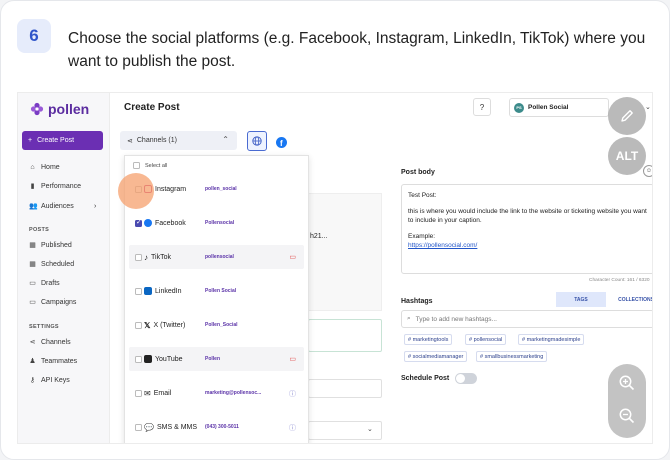  I want to click on channel-platform-label: Facebook, so click(170, 223).